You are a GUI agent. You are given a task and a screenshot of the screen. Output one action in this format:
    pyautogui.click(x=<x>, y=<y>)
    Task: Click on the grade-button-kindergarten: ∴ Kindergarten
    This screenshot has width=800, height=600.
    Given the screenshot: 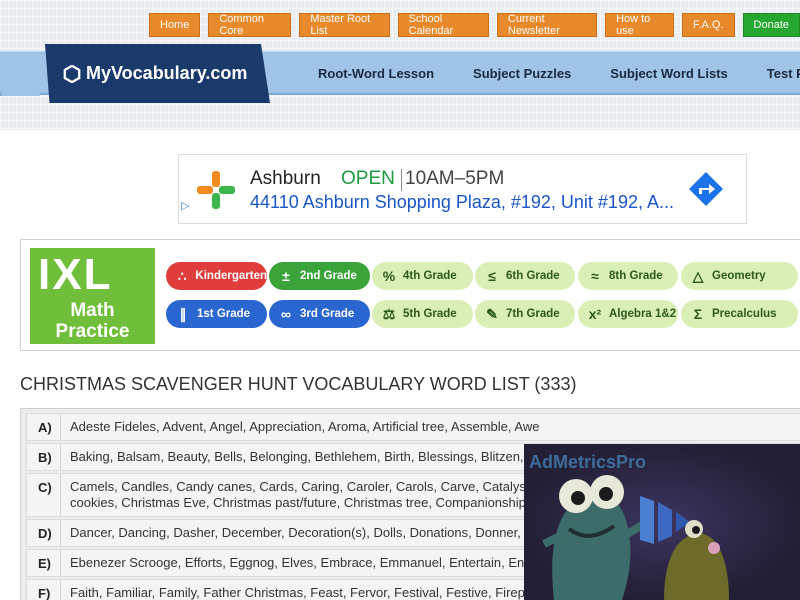 What is the action you would take?
    pyautogui.click(x=216, y=276)
    